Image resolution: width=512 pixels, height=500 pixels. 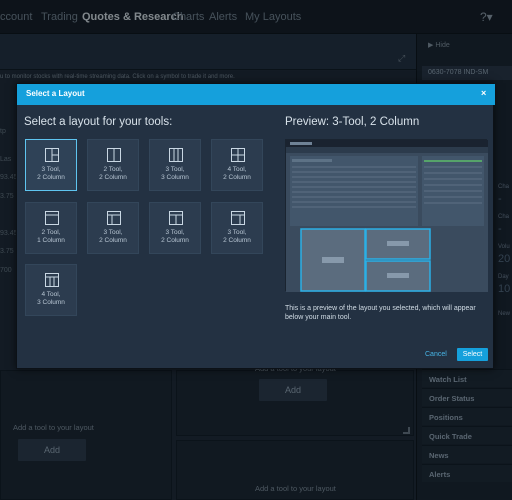 I want to click on grid-3tool-2col-c-icon, so click(x=176, y=218).